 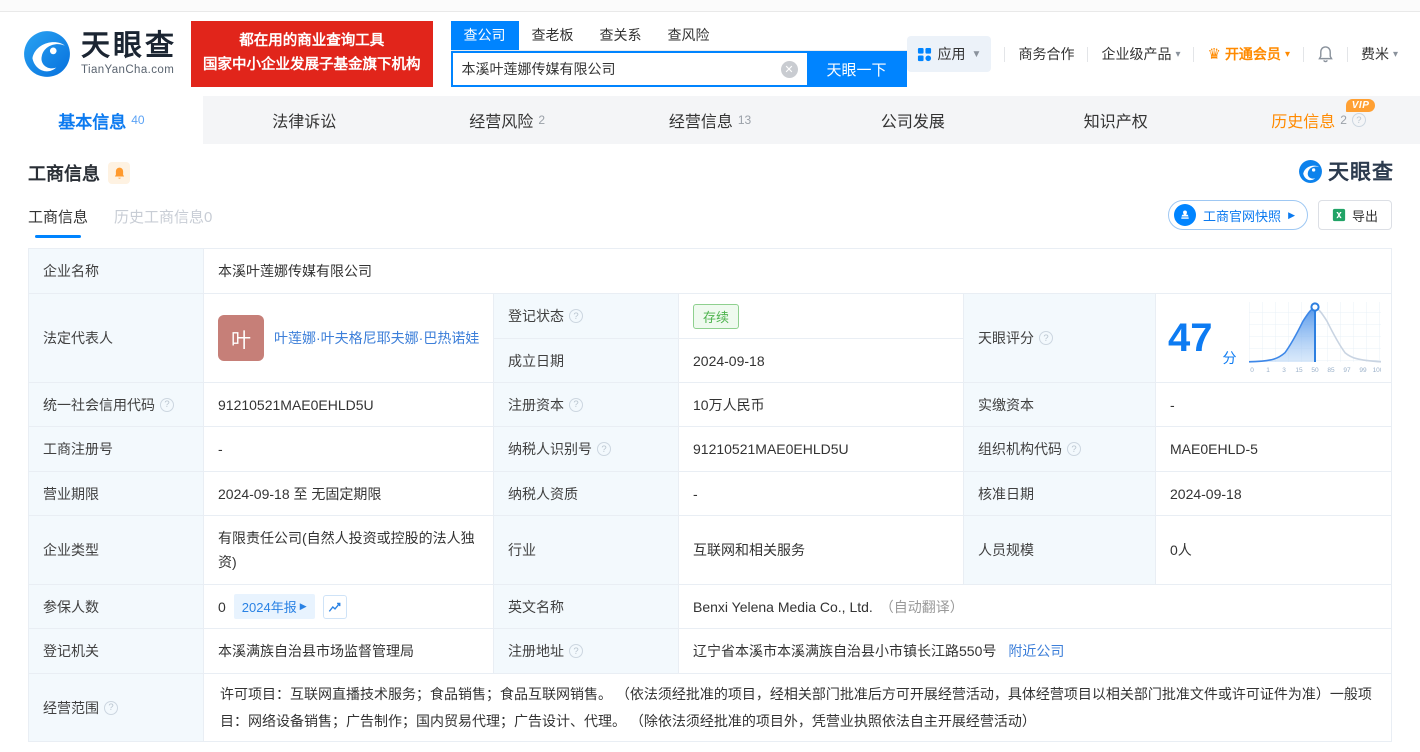 I want to click on reg-number-value: -, so click(x=349, y=449).